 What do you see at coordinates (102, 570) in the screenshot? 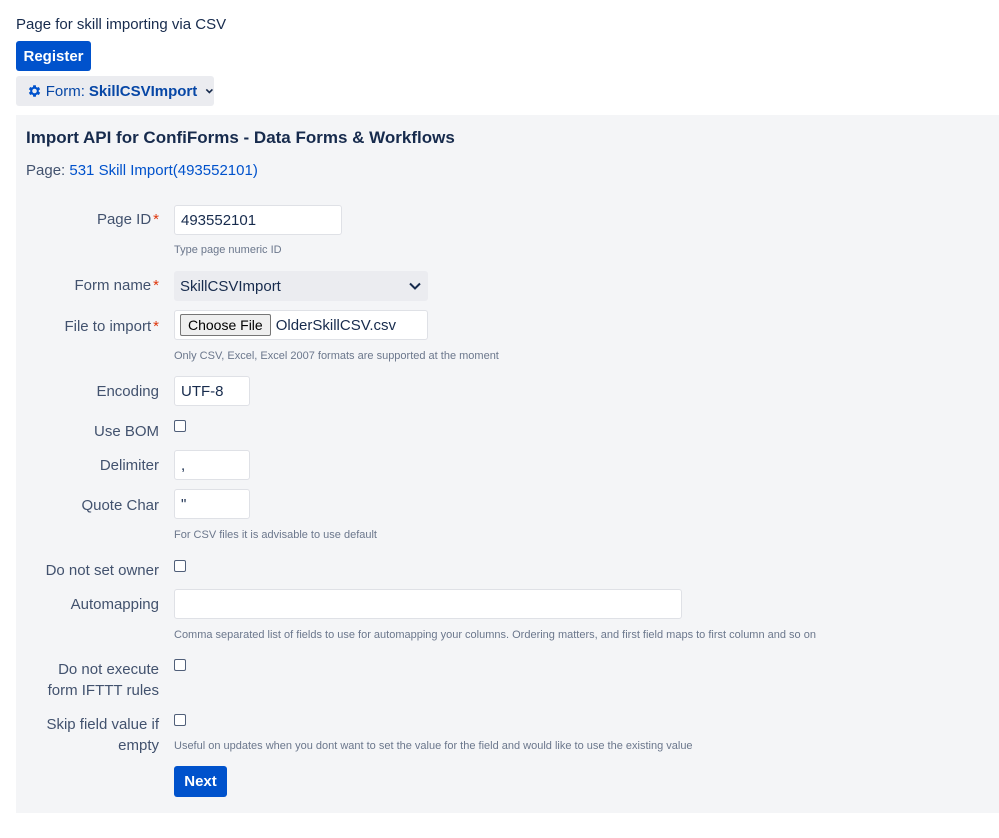
I see `do-not-set-owner-label: Do not set owner` at bounding box center [102, 570].